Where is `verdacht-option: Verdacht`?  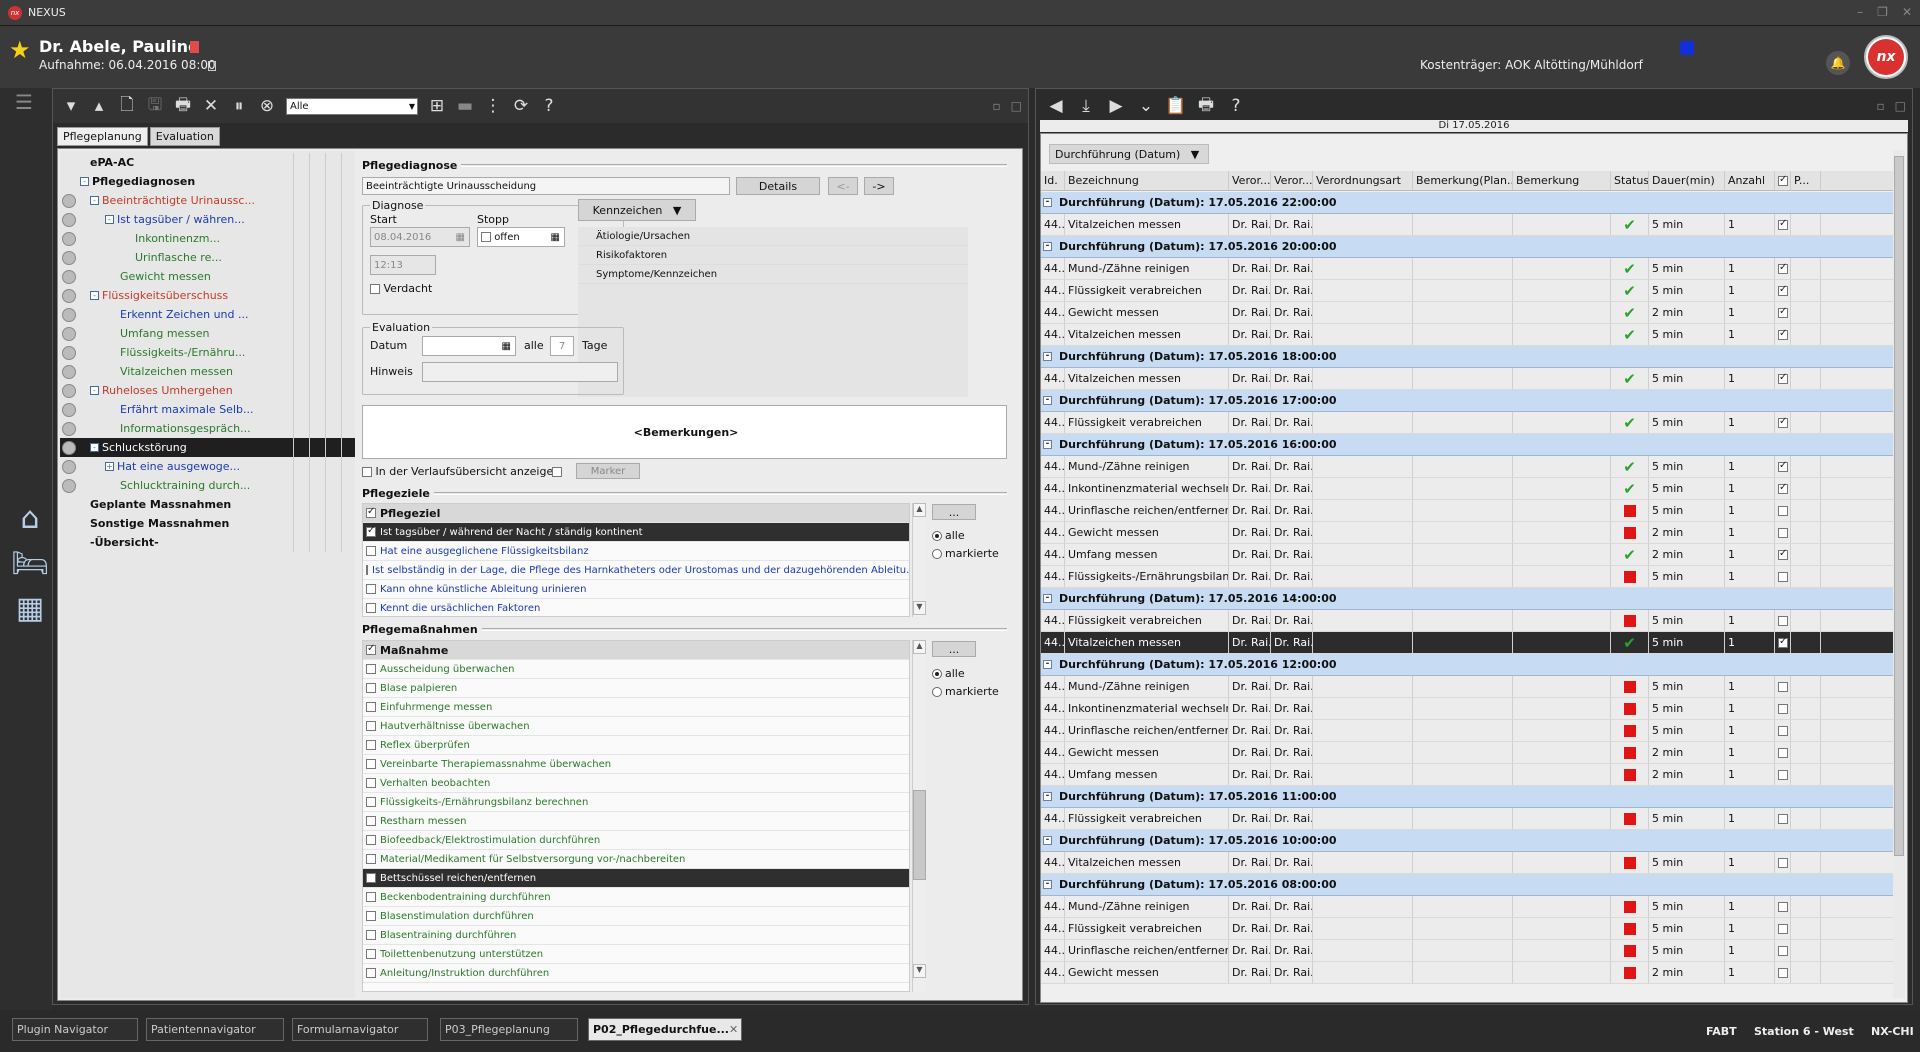 verdacht-option: Verdacht is located at coordinates (401, 288).